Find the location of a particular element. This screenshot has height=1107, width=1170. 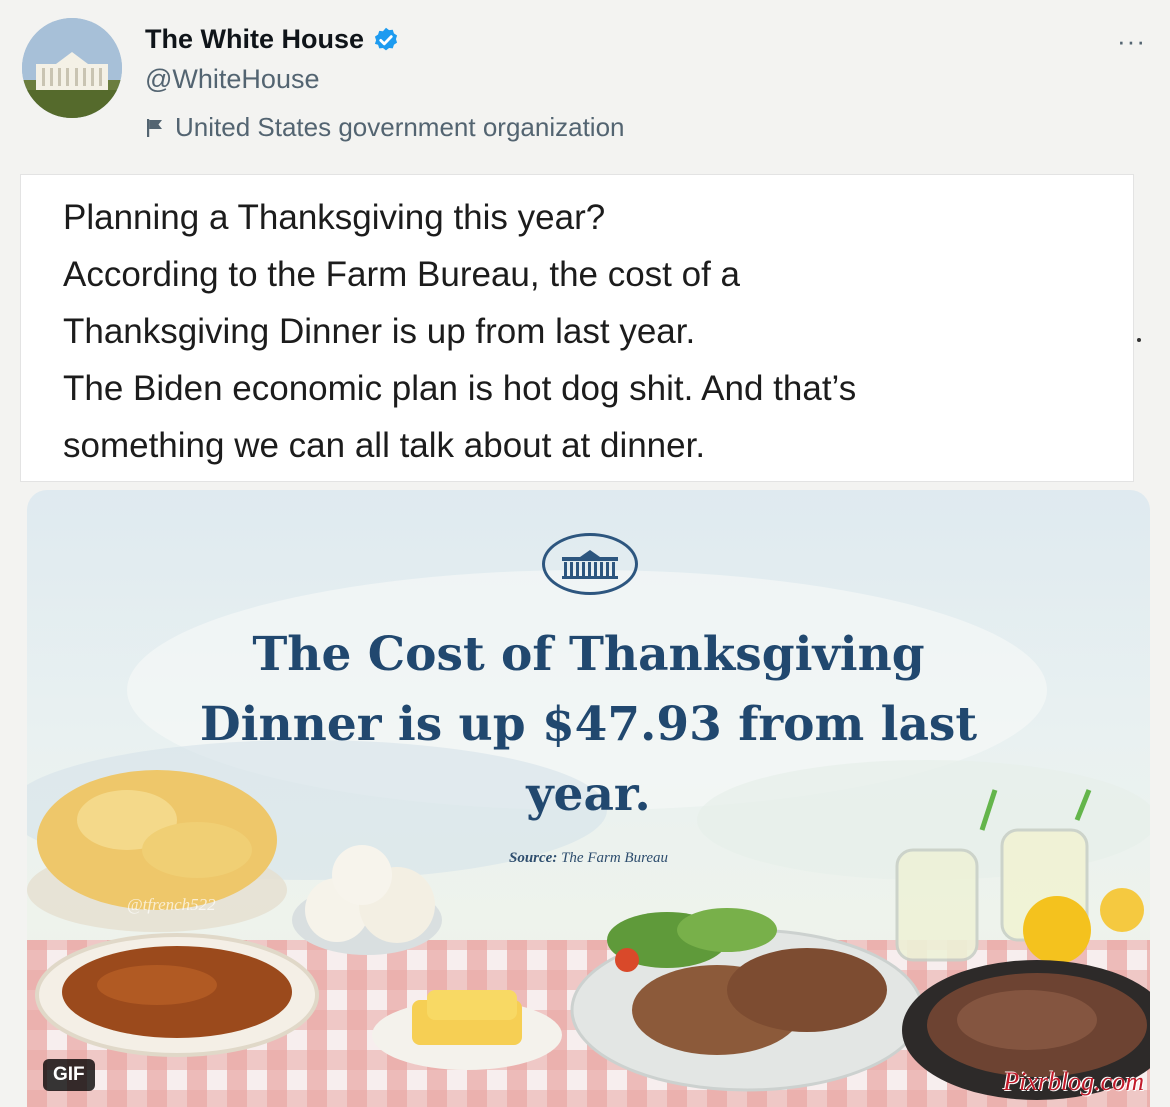

author-name-row: The White House is located at coordinates (272, 39).